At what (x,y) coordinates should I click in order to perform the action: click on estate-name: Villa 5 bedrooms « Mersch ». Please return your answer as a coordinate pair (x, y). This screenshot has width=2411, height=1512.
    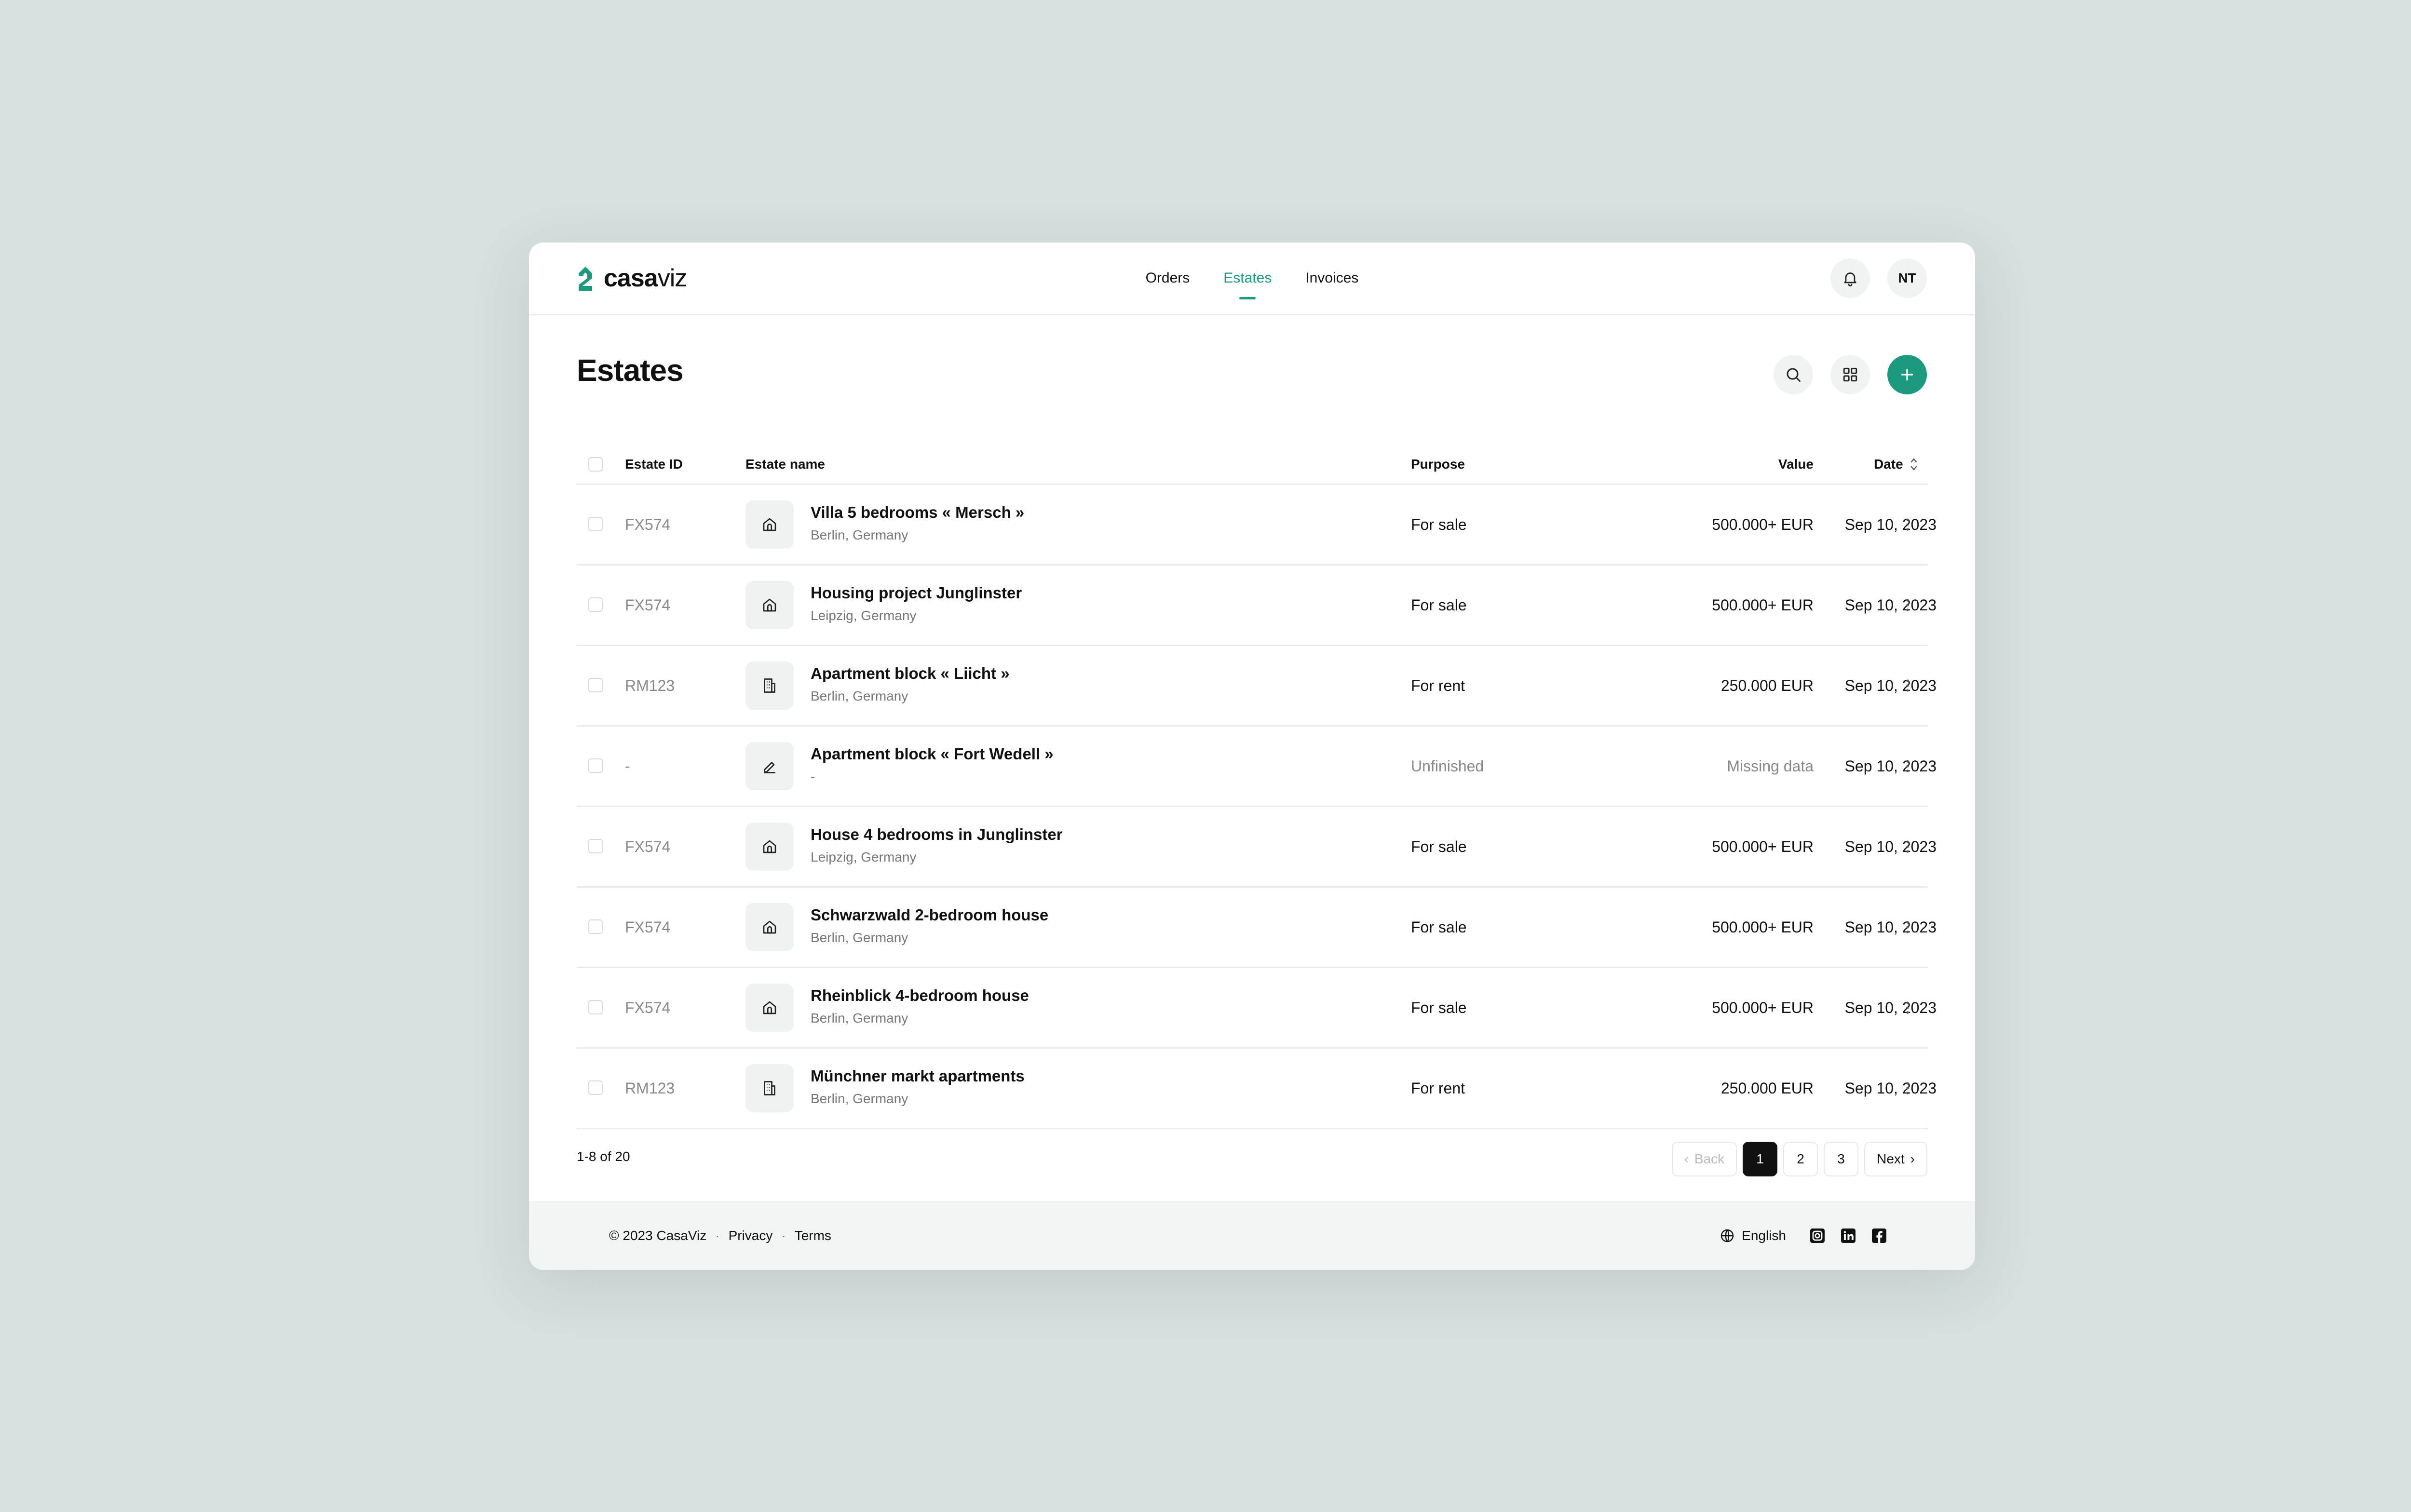
    Looking at the image, I should click on (917, 512).